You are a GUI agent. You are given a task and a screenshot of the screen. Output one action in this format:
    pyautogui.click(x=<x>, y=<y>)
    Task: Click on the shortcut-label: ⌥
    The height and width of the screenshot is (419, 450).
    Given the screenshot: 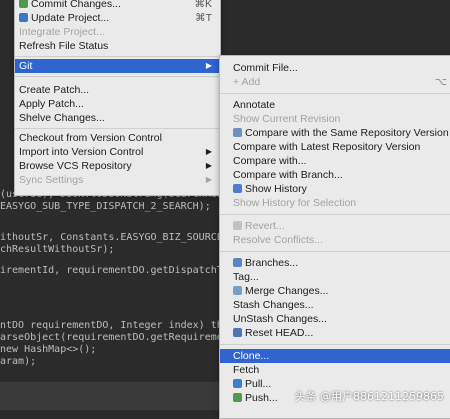 What is the action you would take?
    pyautogui.click(x=440, y=82)
    